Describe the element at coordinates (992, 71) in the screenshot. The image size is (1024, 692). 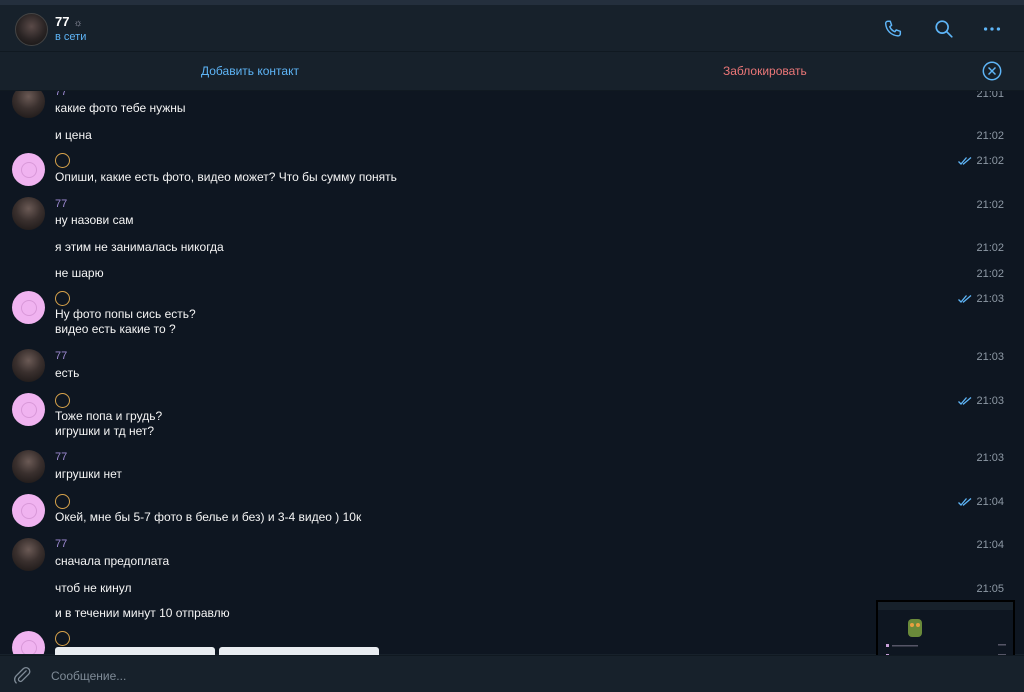
I see `close-icon` at that location.